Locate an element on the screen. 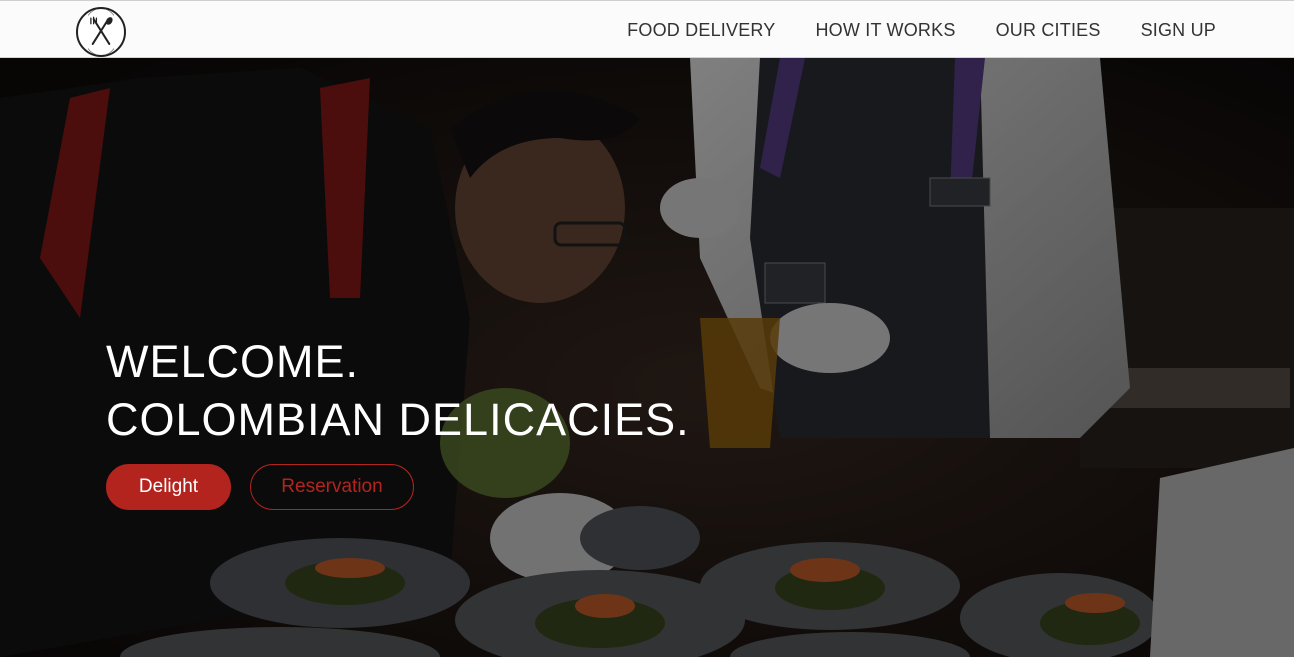 The width and height of the screenshot is (1294, 657). reservation-button: Reservation is located at coordinates (332, 487).